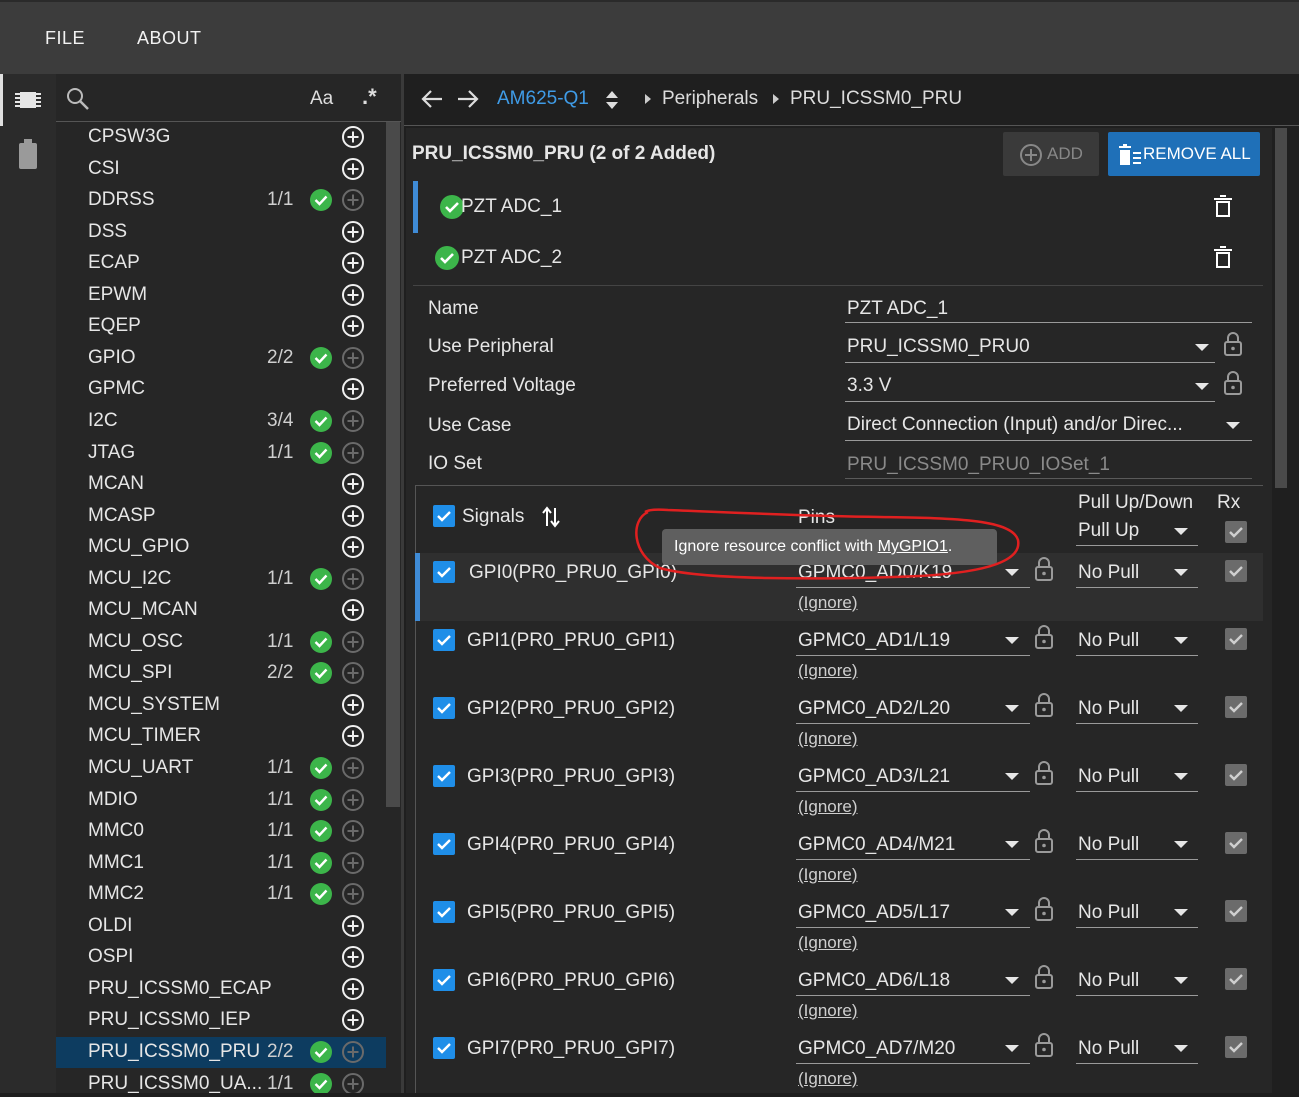 Image resolution: width=1299 pixels, height=1097 pixels. What do you see at coordinates (221, 642) in the screenshot?
I see `sidebar-item: MCU_OSC 1/1` at bounding box center [221, 642].